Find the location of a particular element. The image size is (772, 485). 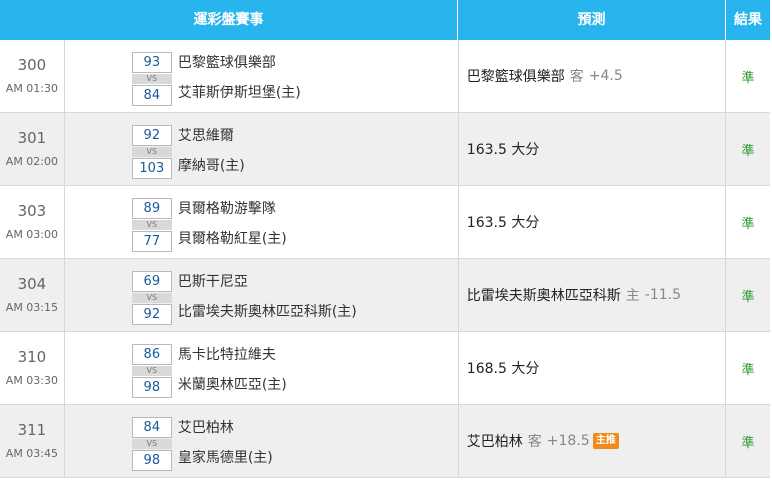

featured-pick-badge: 主推 is located at coordinates (605, 441).